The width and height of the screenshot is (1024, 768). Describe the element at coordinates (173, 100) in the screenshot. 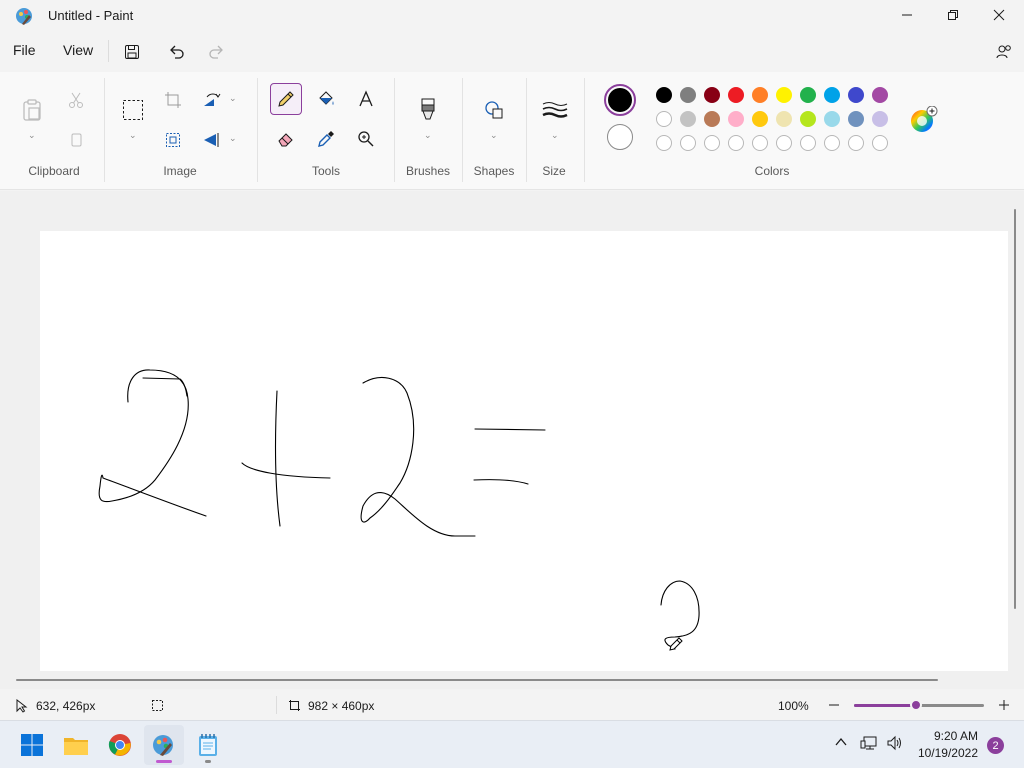

I see `crop-button` at that location.